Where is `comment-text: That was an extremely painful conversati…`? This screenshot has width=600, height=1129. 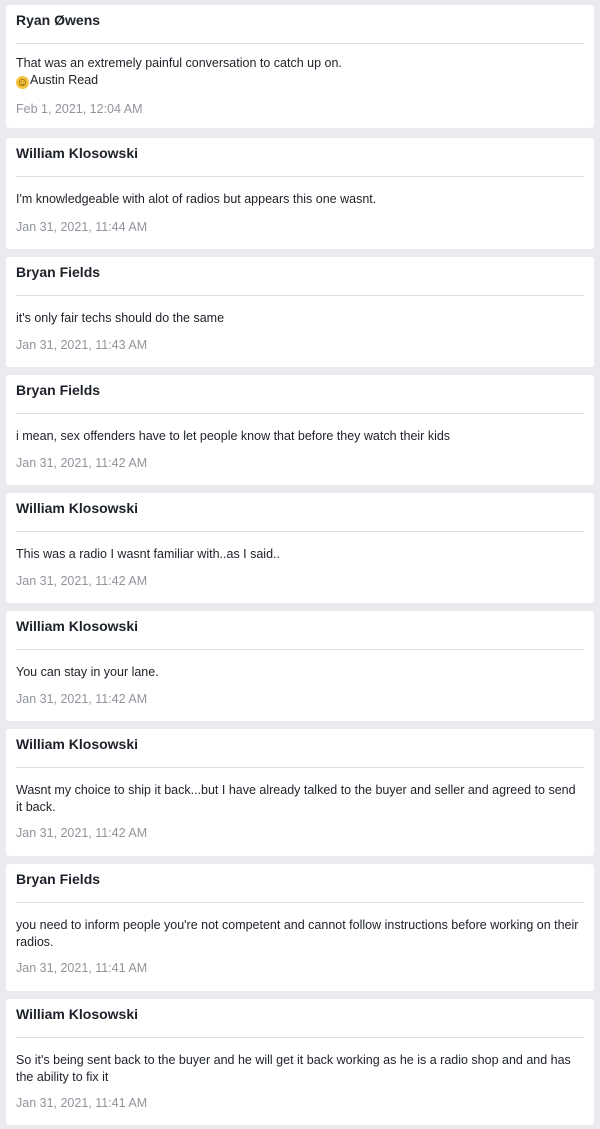 comment-text: That was an extremely painful conversati… is located at coordinates (179, 63).